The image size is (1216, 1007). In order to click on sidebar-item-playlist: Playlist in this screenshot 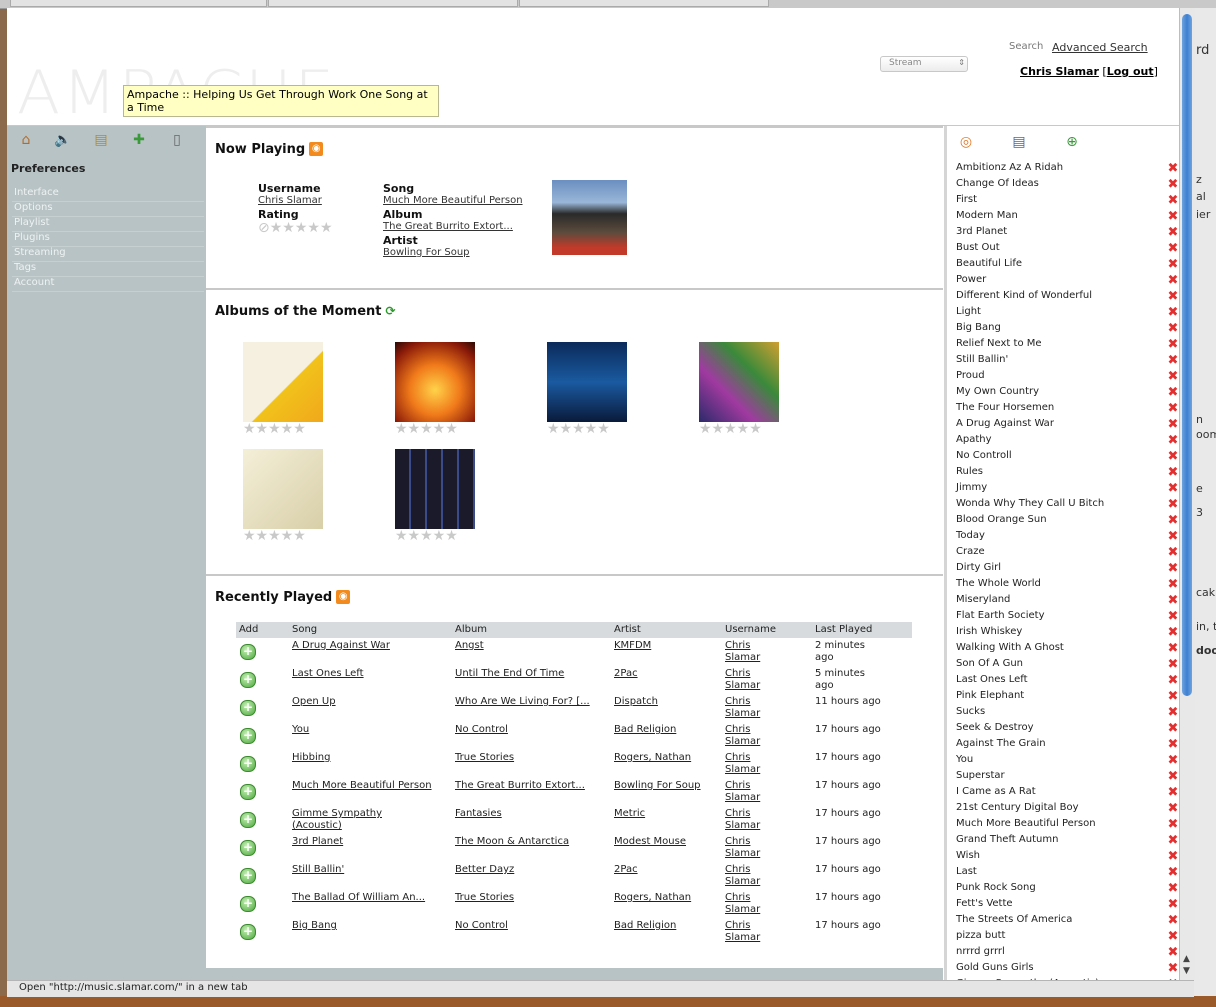, I will do `click(108, 224)`.